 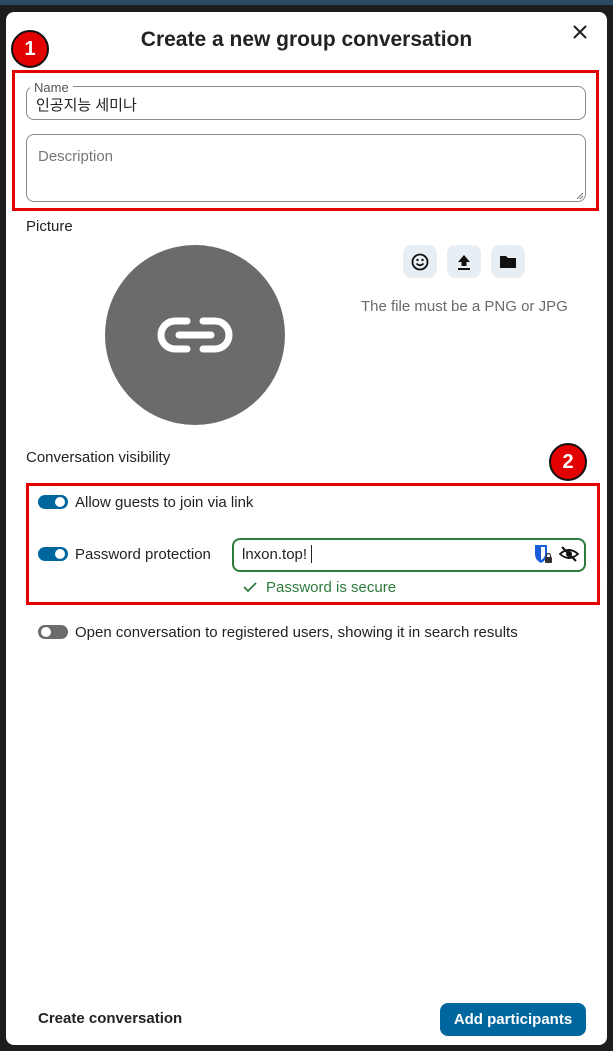 I want to click on file-type-hint: The file must be a PNG or JPG, so click(x=464, y=306).